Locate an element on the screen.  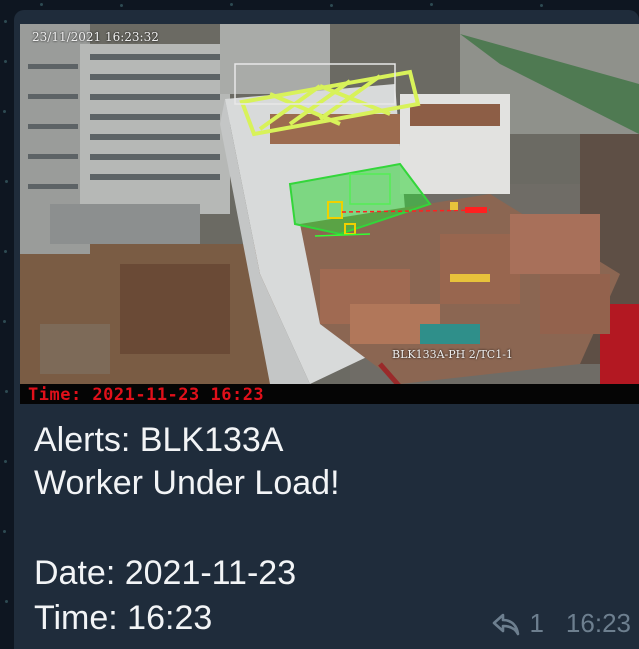
cctv-timestamp: 23/11/2021 16:23:32 is located at coordinates (95, 37).